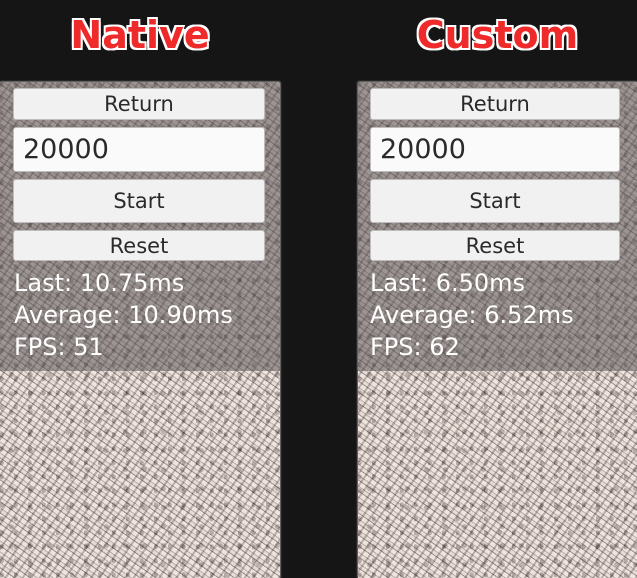 The height and width of the screenshot is (578, 637). What do you see at coordinates (497, 35) in the screenshot?
I see `custom-heading: Custom` at bounding box center [497, 35].